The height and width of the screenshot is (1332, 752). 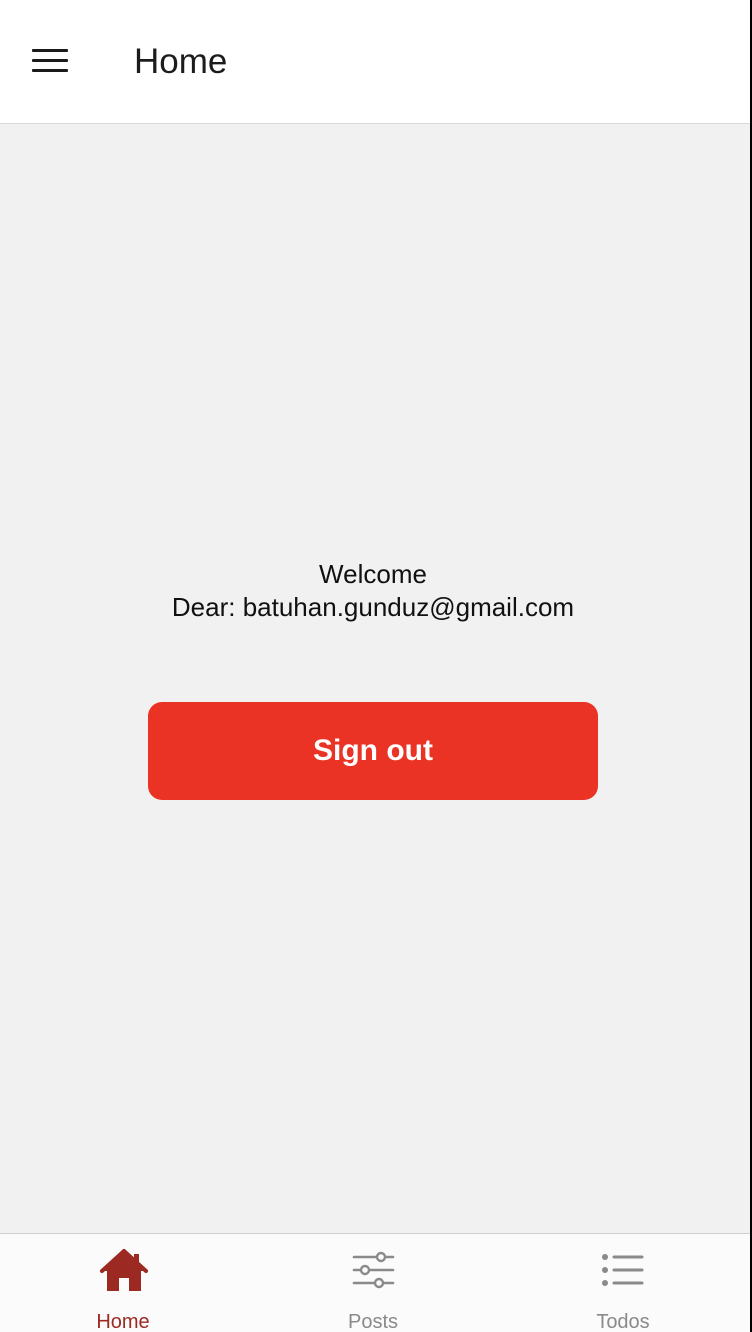 I want to click on tab-posts: Posts, so click(x=375, y=1283).